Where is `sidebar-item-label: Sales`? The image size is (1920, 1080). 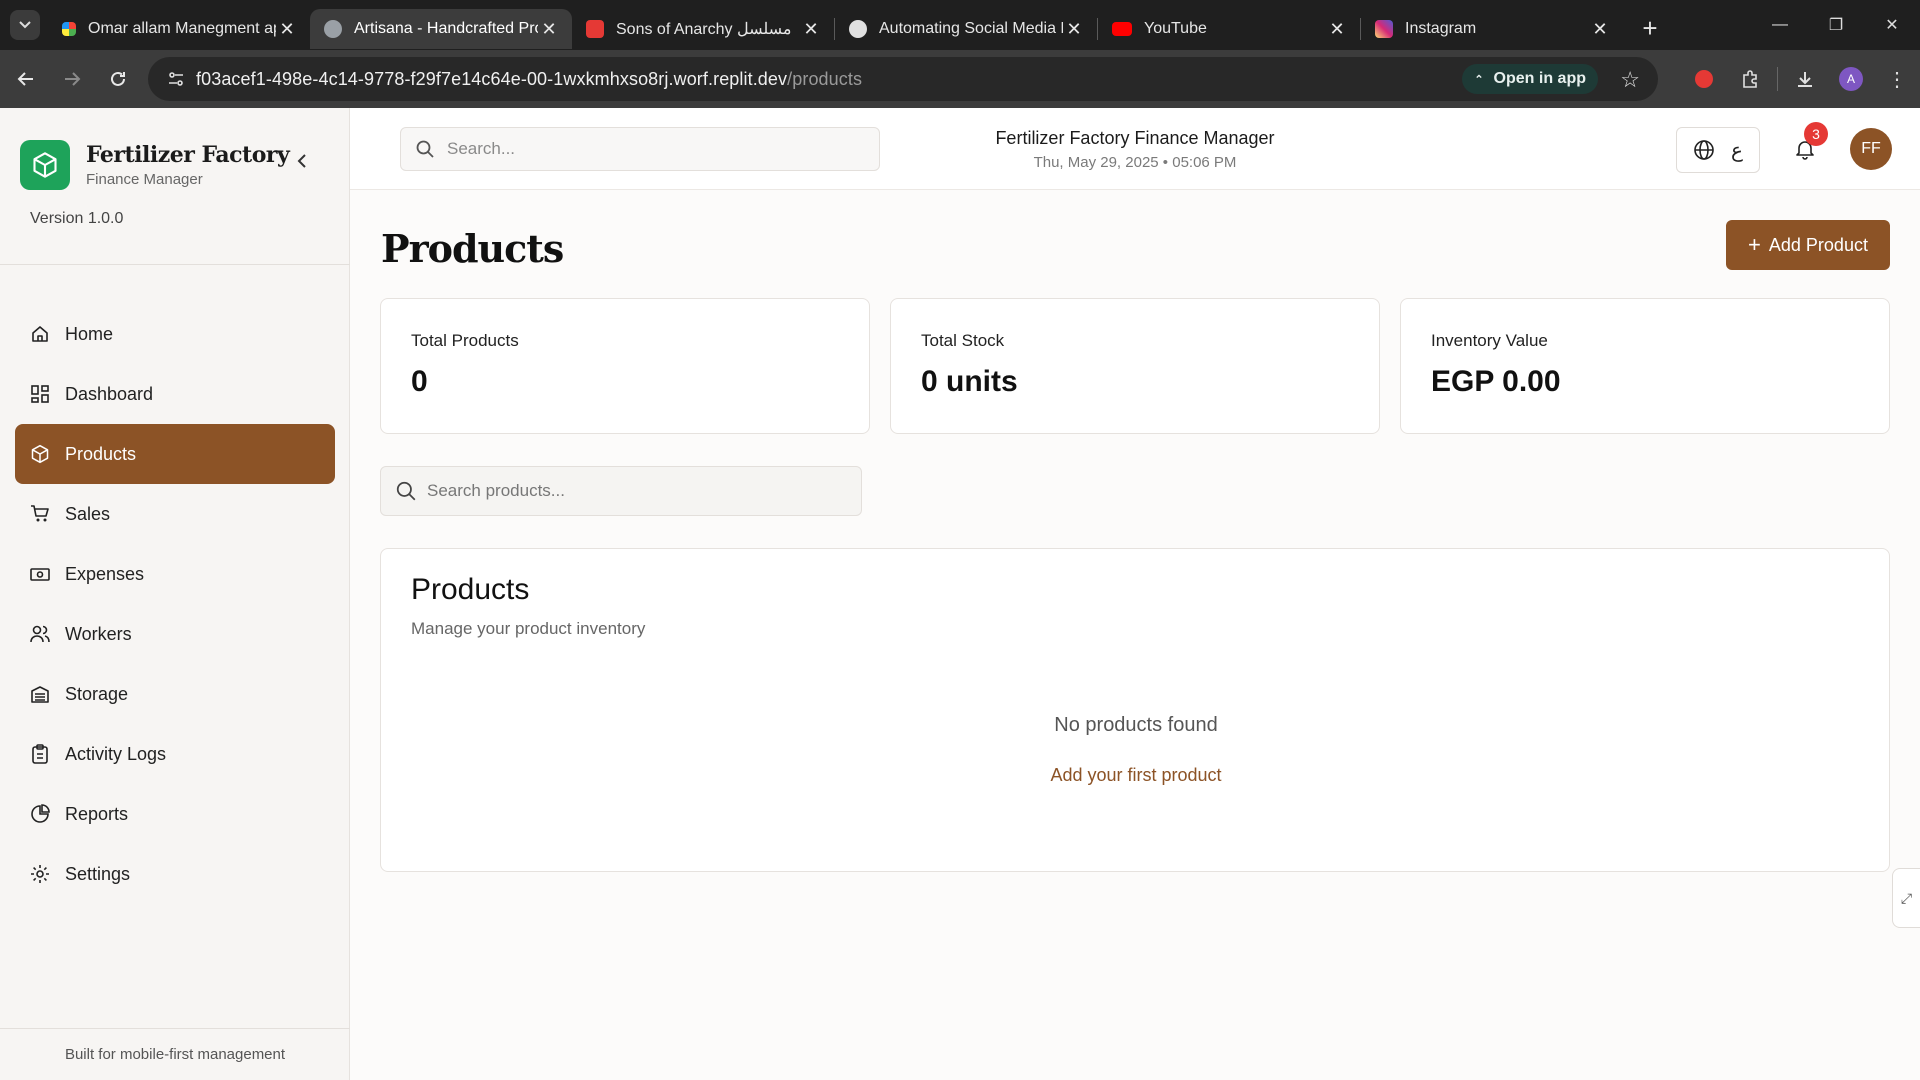 sidebar-item-label: Sales is located at coordinates (88, 513).